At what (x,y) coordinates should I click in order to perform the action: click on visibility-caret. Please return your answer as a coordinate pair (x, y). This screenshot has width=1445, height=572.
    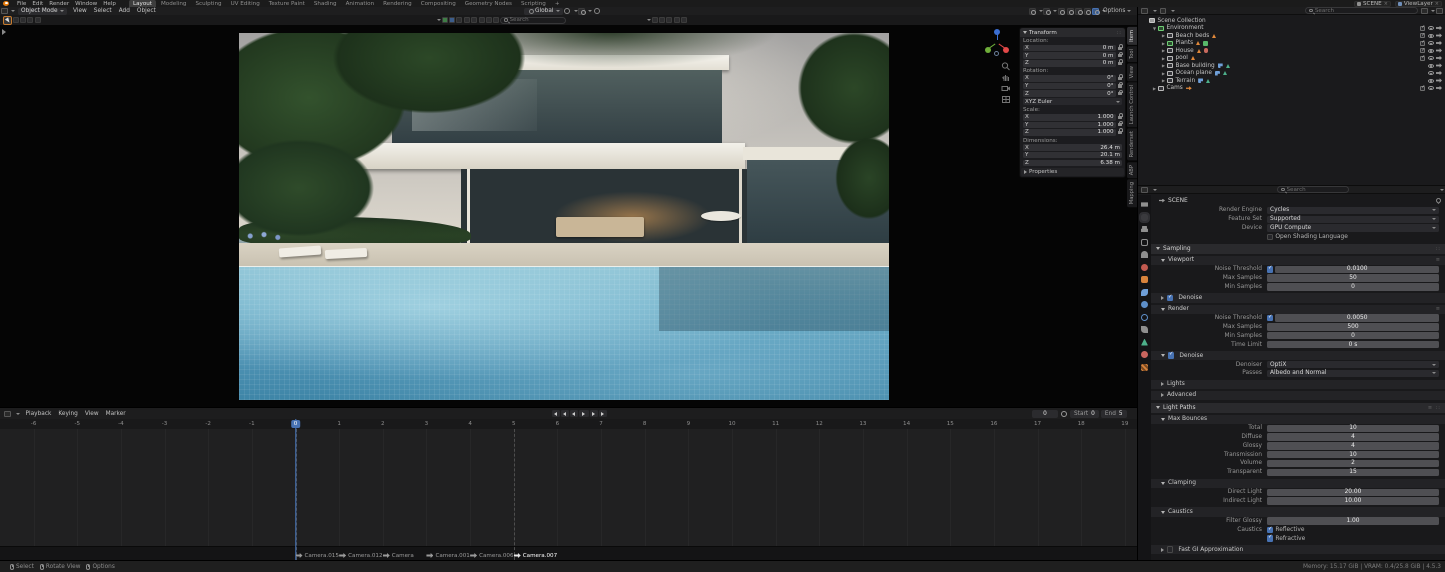
    Looking at the image, I should click on (439, 20).